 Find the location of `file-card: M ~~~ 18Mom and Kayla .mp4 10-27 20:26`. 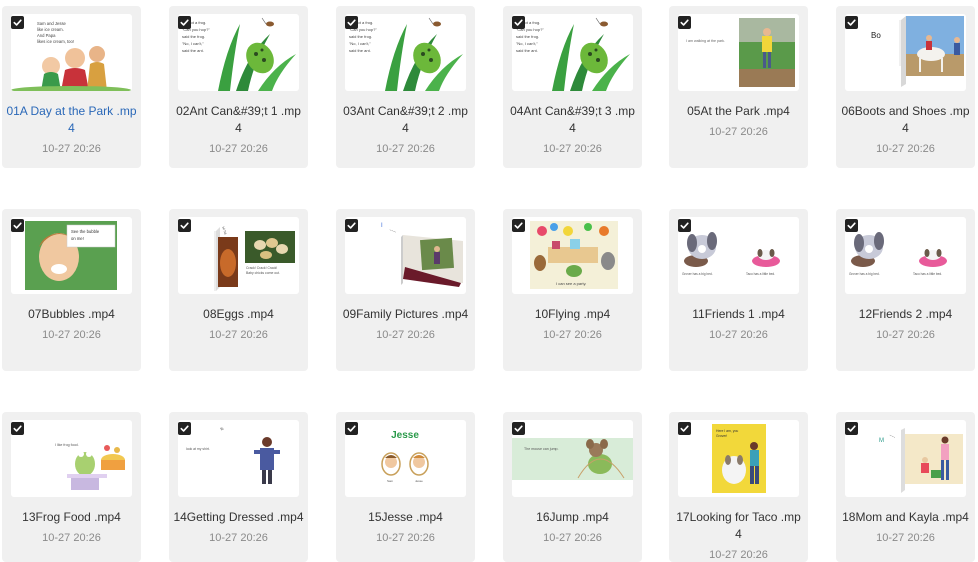

file-card: M ~~~ 18Mom and Kayla .mp4 10-27 20:26 is located at coordinates (905, 487).